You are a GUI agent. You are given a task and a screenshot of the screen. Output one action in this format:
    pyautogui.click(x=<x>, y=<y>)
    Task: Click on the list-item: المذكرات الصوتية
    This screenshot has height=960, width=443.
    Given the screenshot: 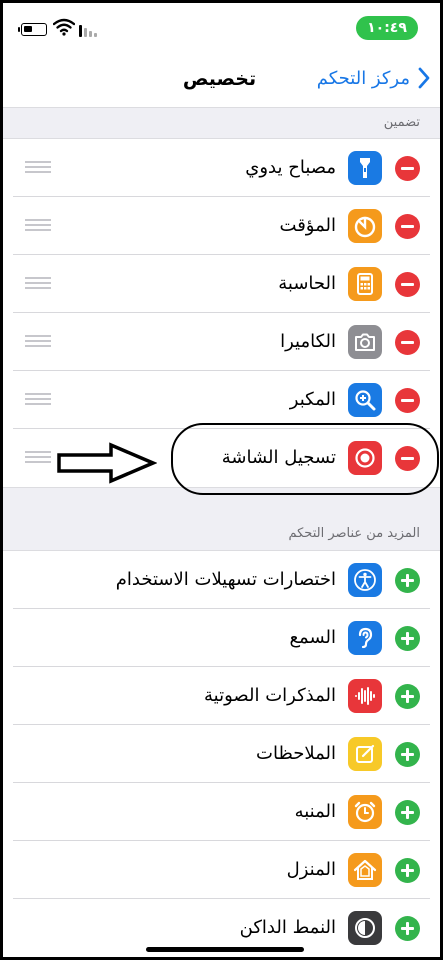 What is the action you would take?
    pyautogui.click(x=221, y=696)
    